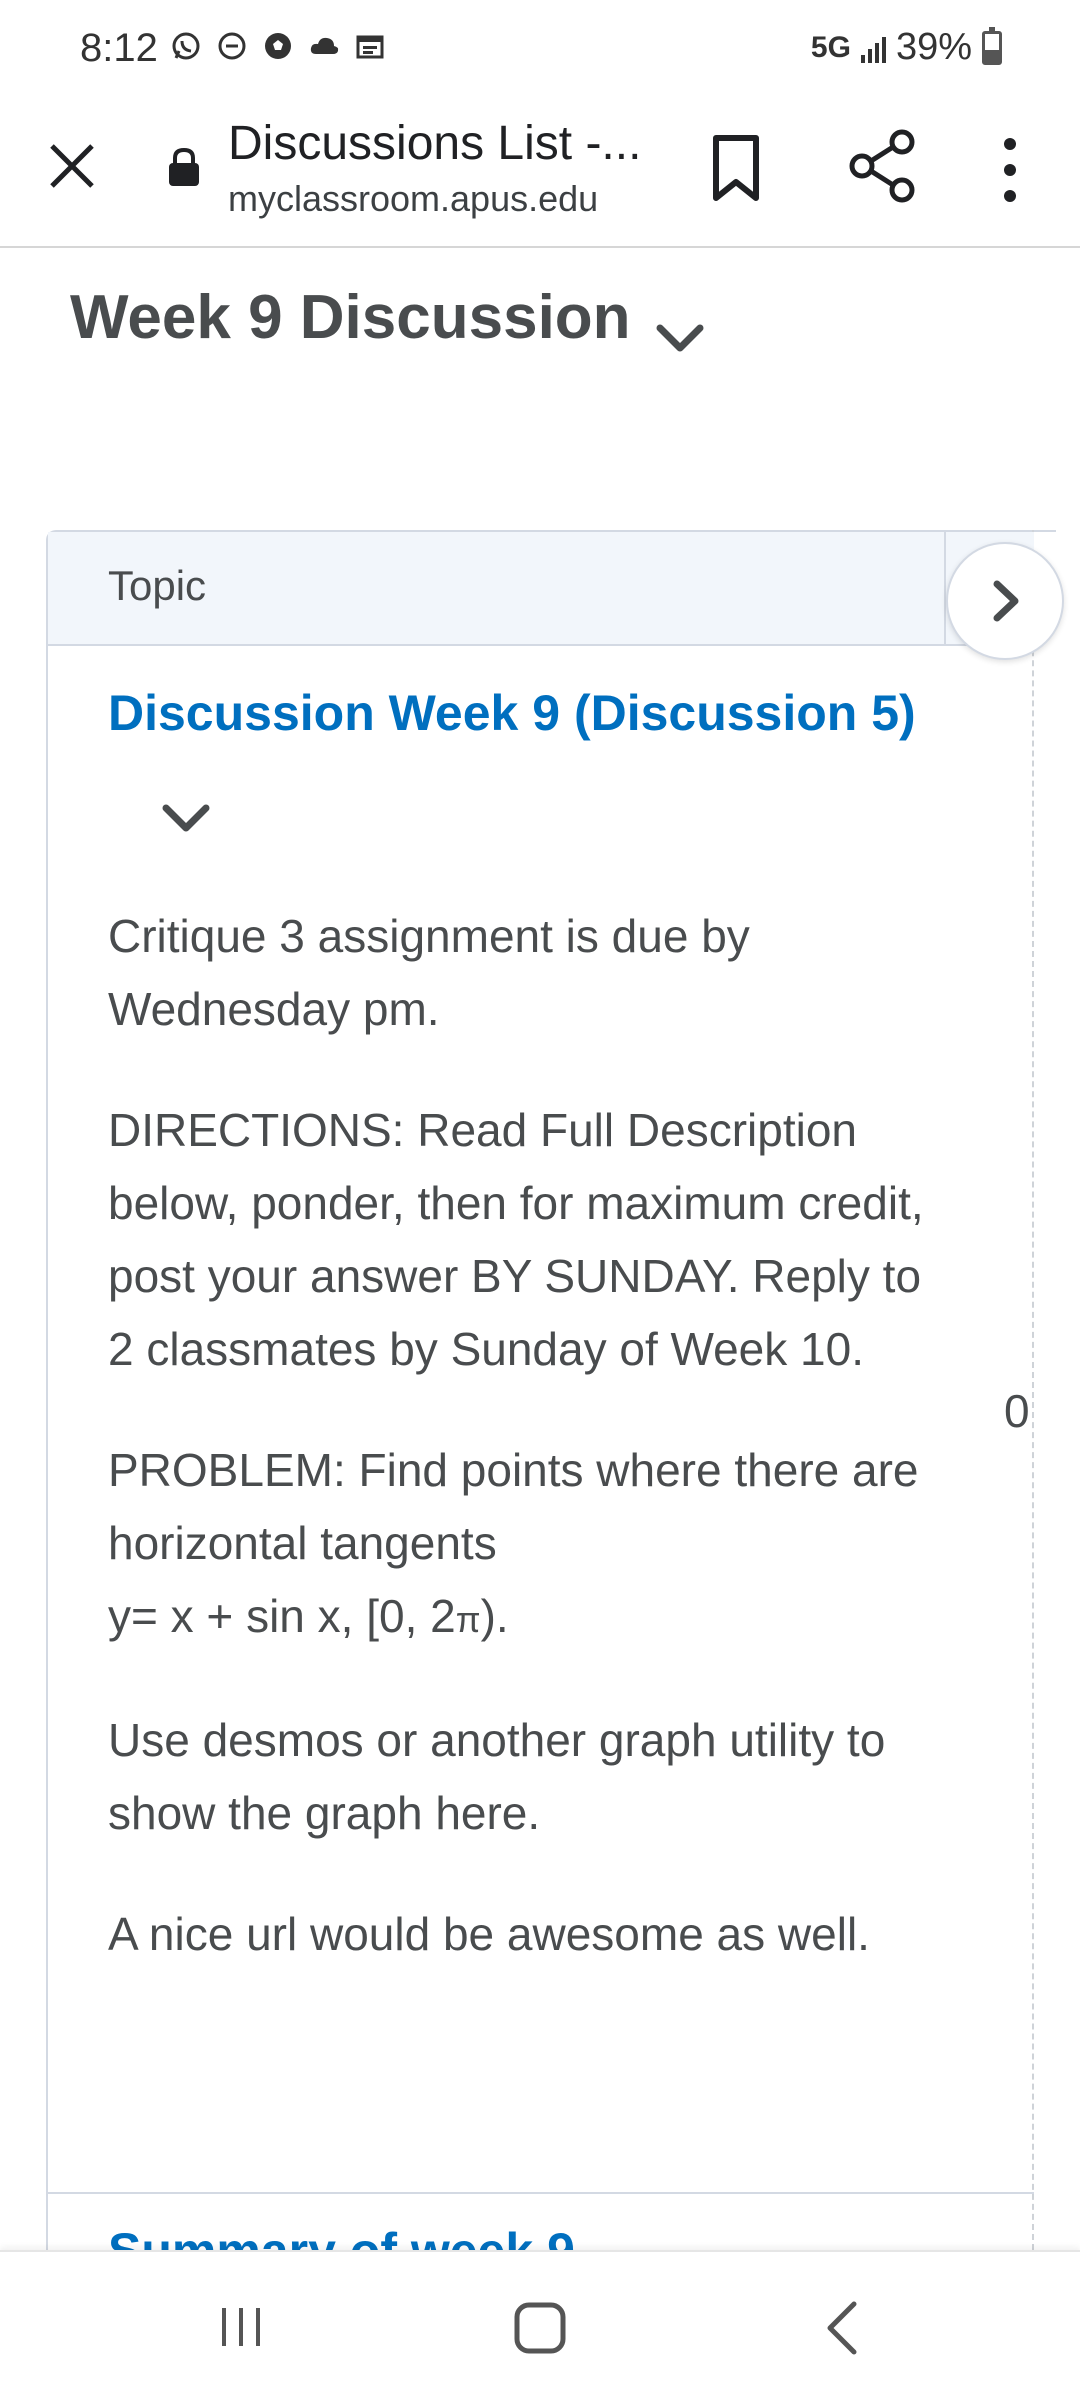 Image resolution: width=1080 pixels, height=2400 pixels. I want to click on paragraph-url: A nice url would be awesome as well., so click(489, 1934).